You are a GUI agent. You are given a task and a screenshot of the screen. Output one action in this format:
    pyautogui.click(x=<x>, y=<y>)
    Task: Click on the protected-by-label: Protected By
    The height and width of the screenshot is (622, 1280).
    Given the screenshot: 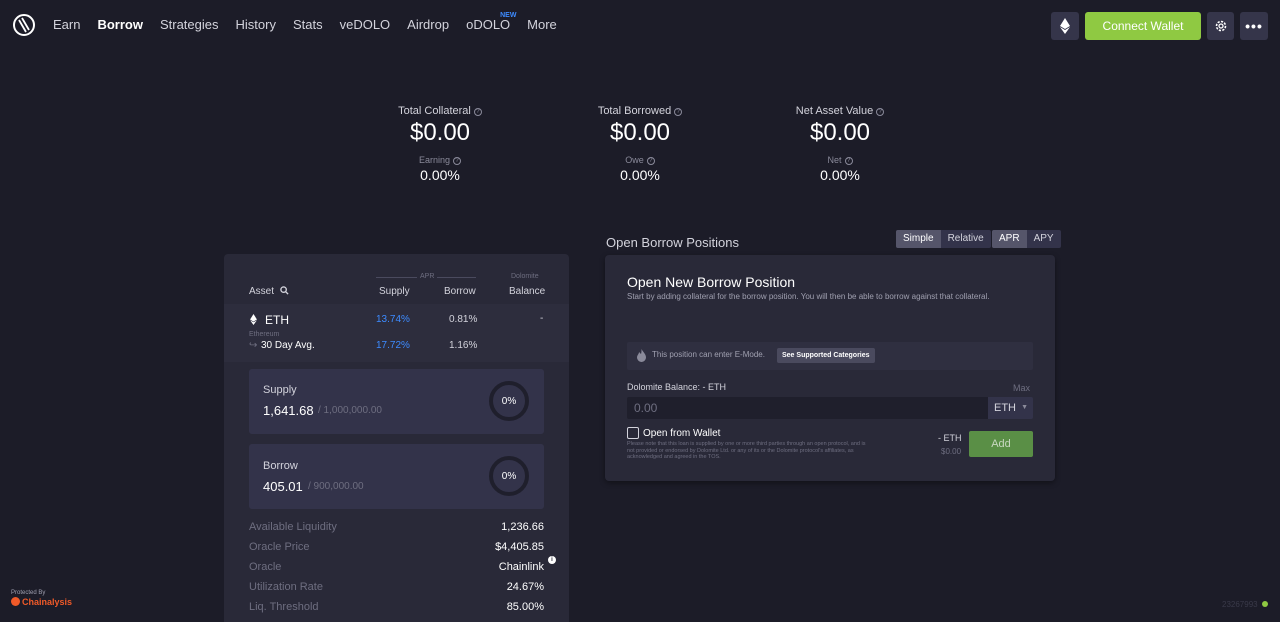 What is the action you would take?
    pyautogui.click(x=28, y=593)
    